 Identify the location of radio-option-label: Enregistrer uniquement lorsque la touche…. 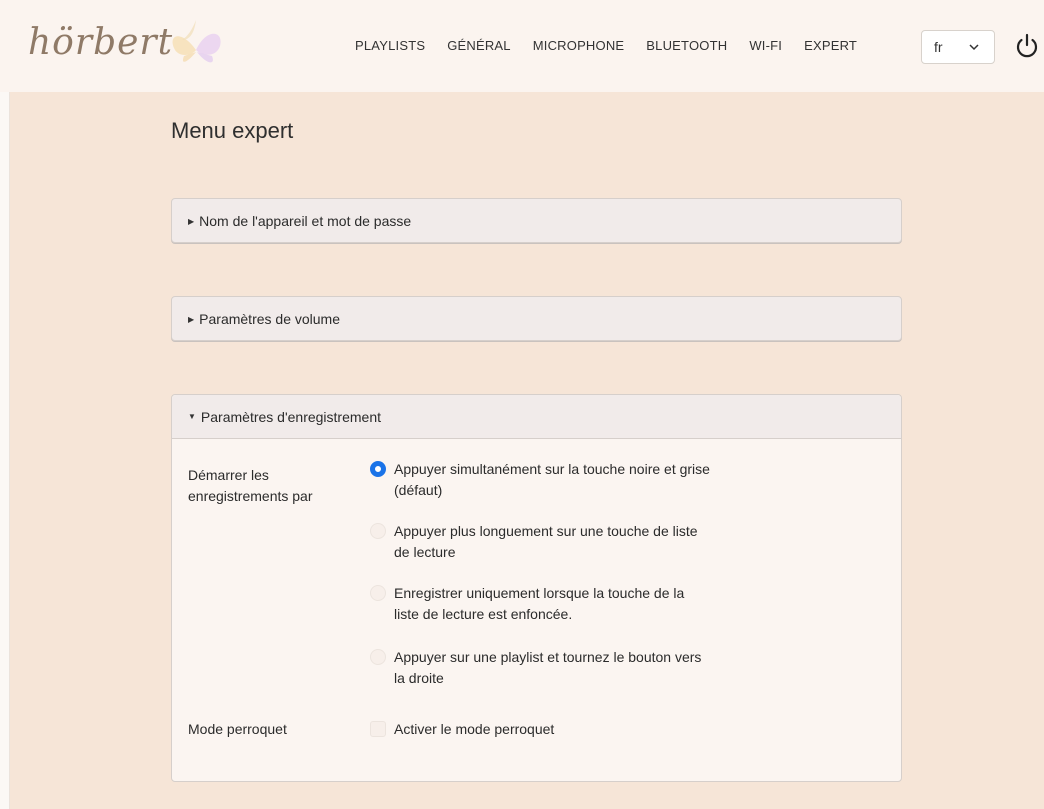
(539, 603).